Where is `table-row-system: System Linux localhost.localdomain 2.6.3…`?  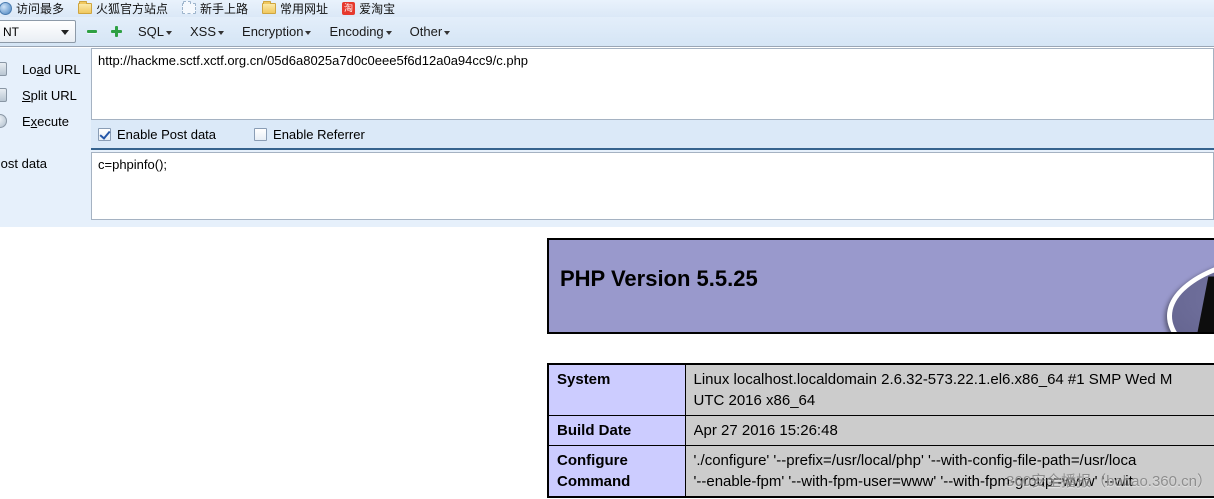 table-row-system: System Linux localhost.localdomain 2.6.3… is located at coordinates (880, 389).